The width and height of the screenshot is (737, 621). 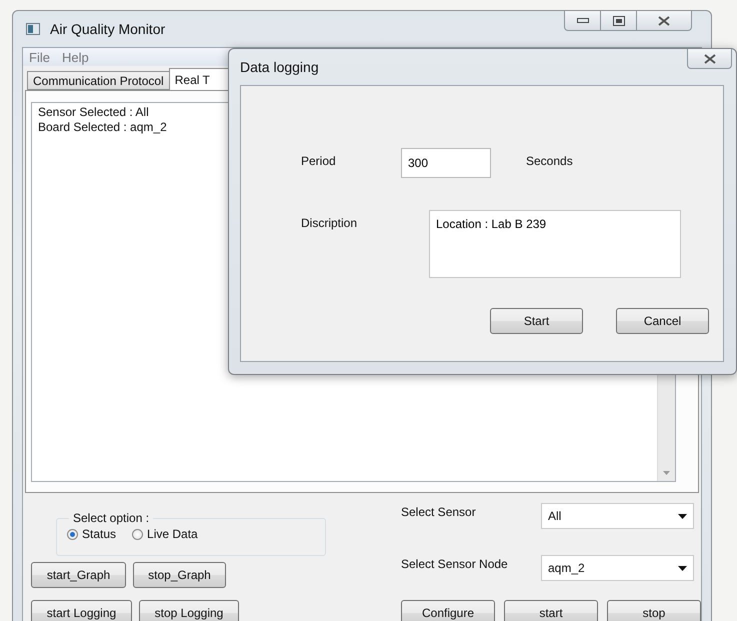 What do you see at coordinates (319, 160) in the screenshot?
I see `field-label: Period` at bounding box center [319, 160].